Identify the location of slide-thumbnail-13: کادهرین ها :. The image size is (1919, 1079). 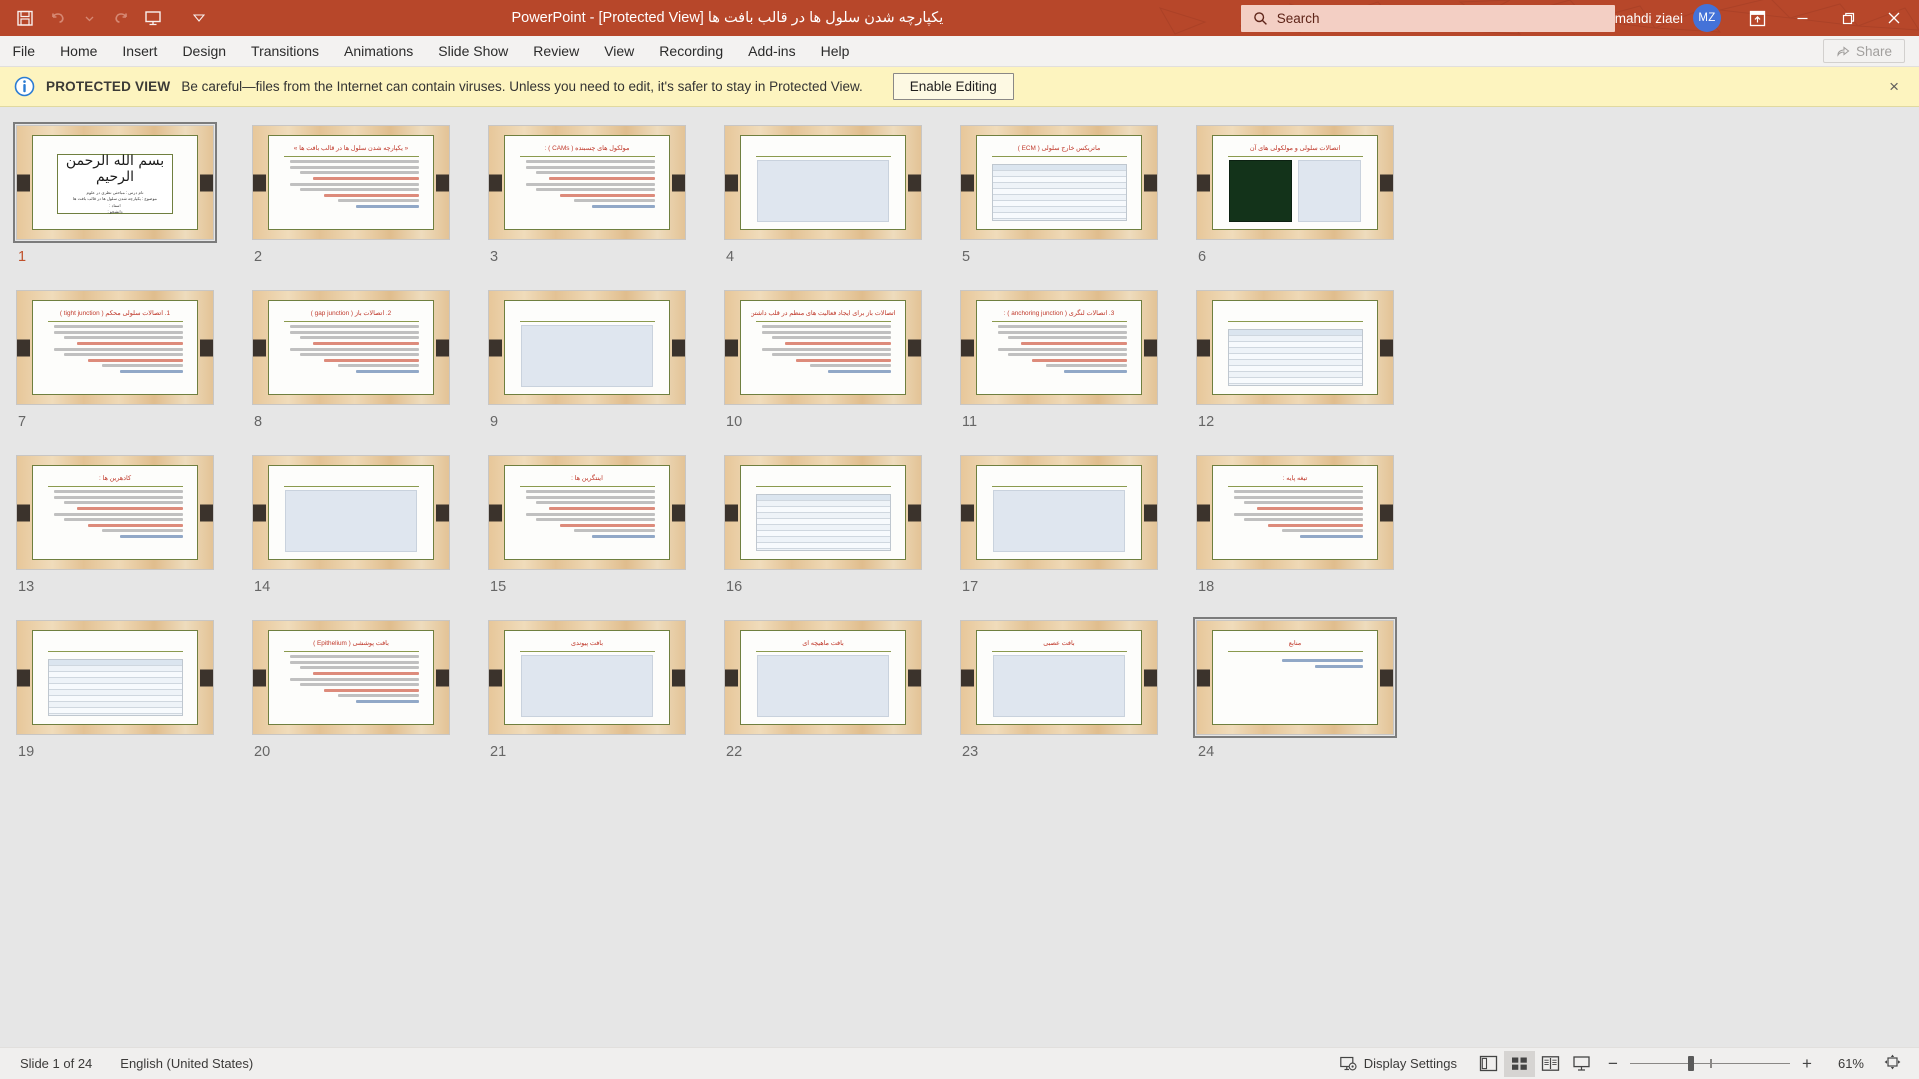
(115, 512).